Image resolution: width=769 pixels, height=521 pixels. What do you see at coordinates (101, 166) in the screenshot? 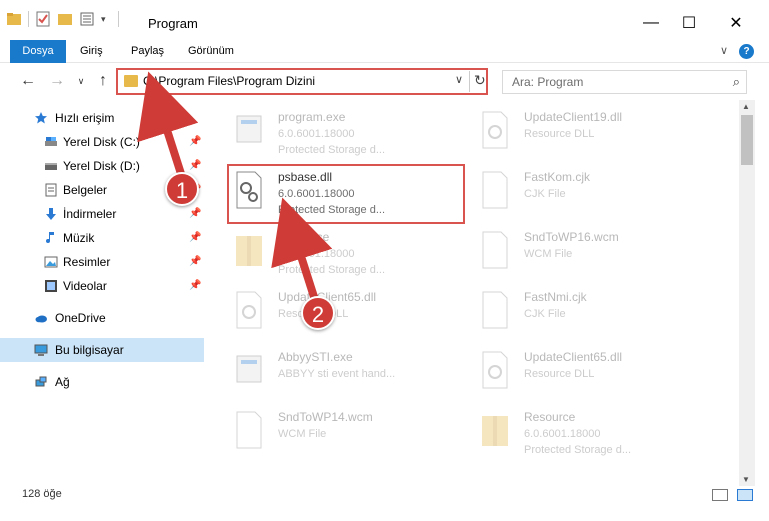
I see `sidebar-item-label: Yerel Disk (D:)` at bounding box center [101, 166].